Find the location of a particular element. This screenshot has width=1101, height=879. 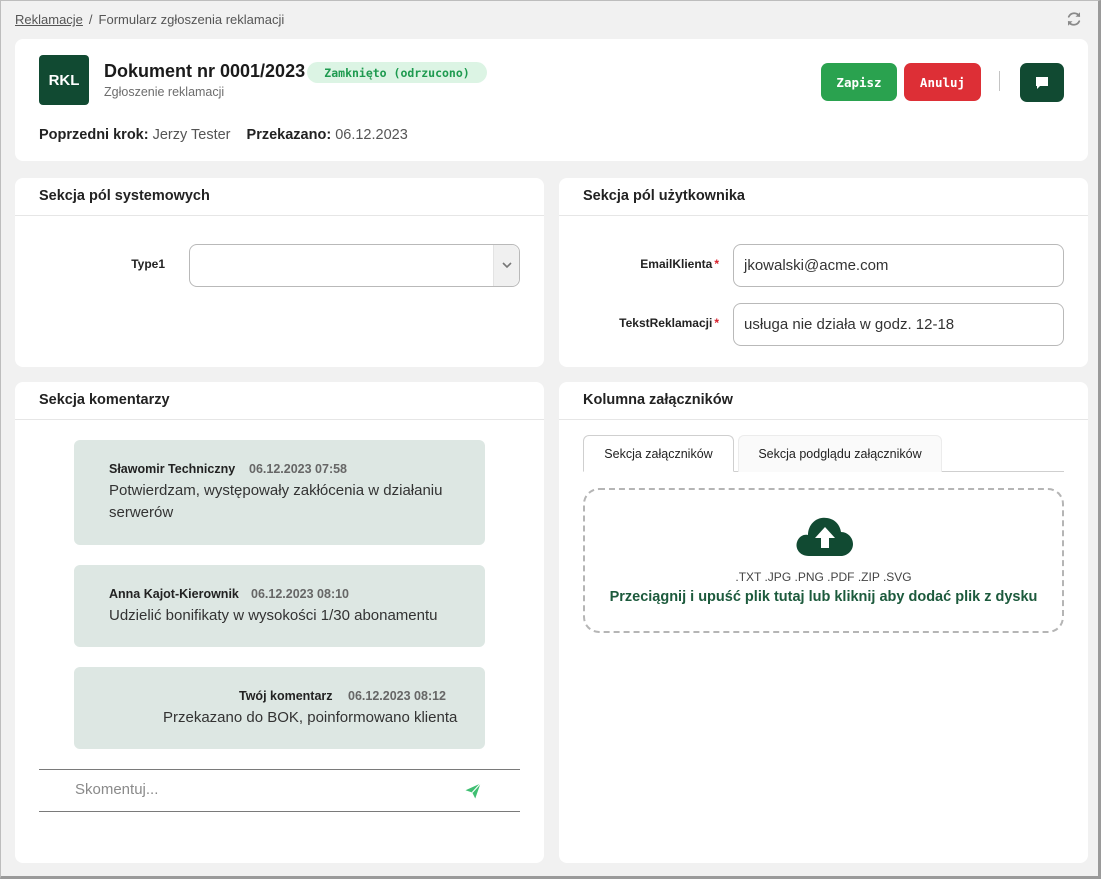

system-fields-section: Sekcja pól systemowych Type1 is located at coordinates (279, 272).